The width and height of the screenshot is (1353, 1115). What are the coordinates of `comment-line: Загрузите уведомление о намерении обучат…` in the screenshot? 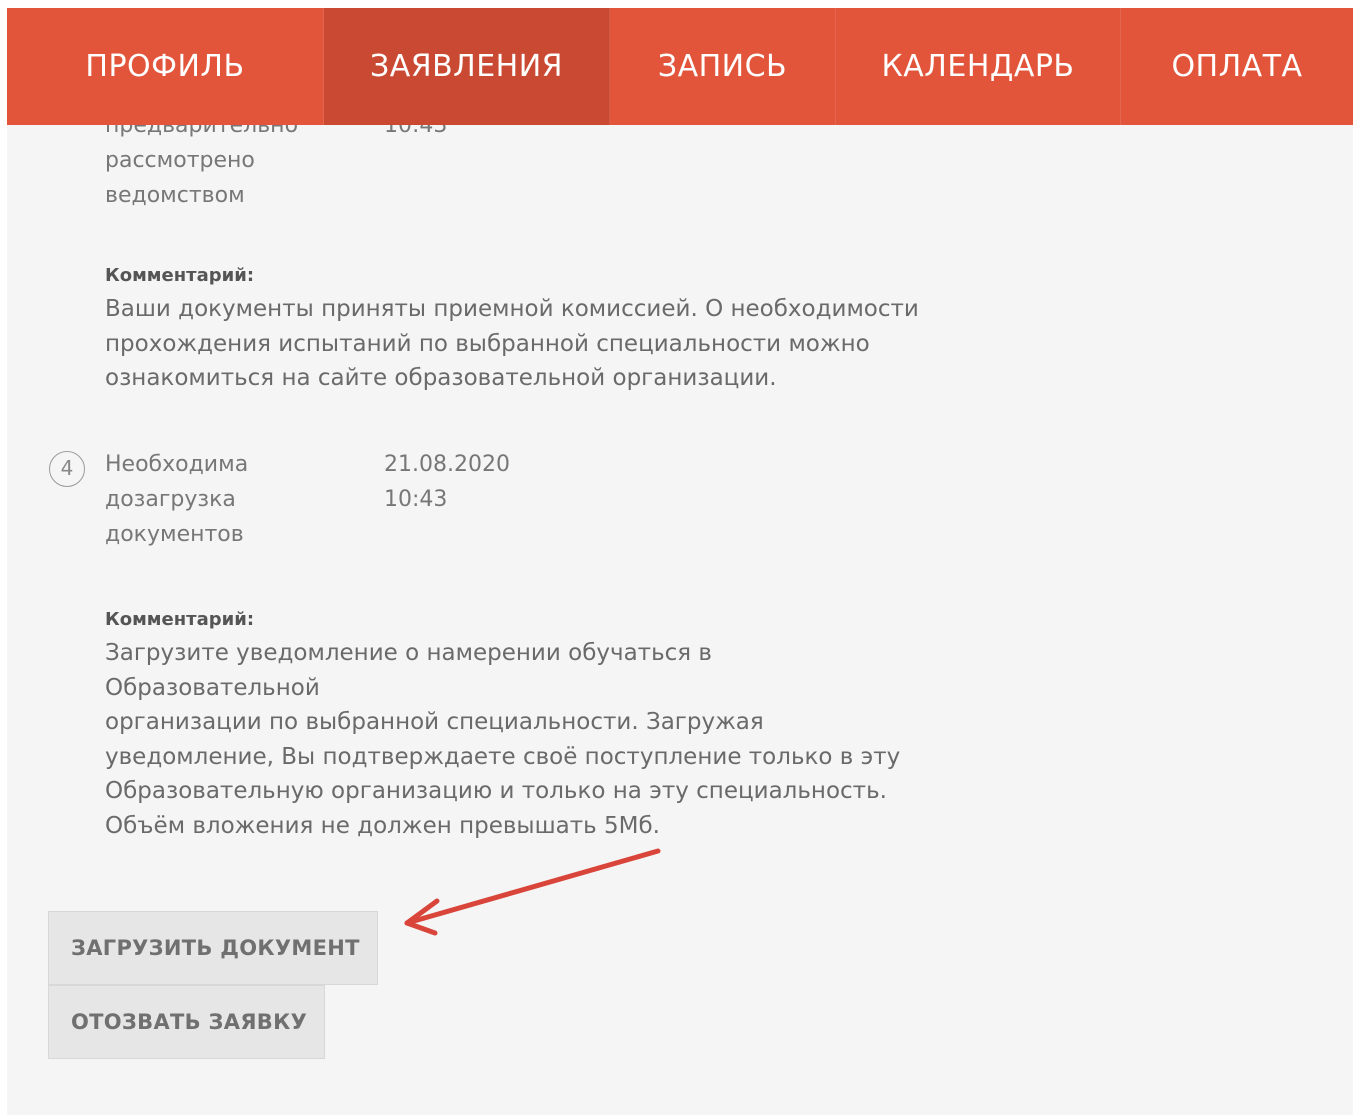 It's located at (408, 670).